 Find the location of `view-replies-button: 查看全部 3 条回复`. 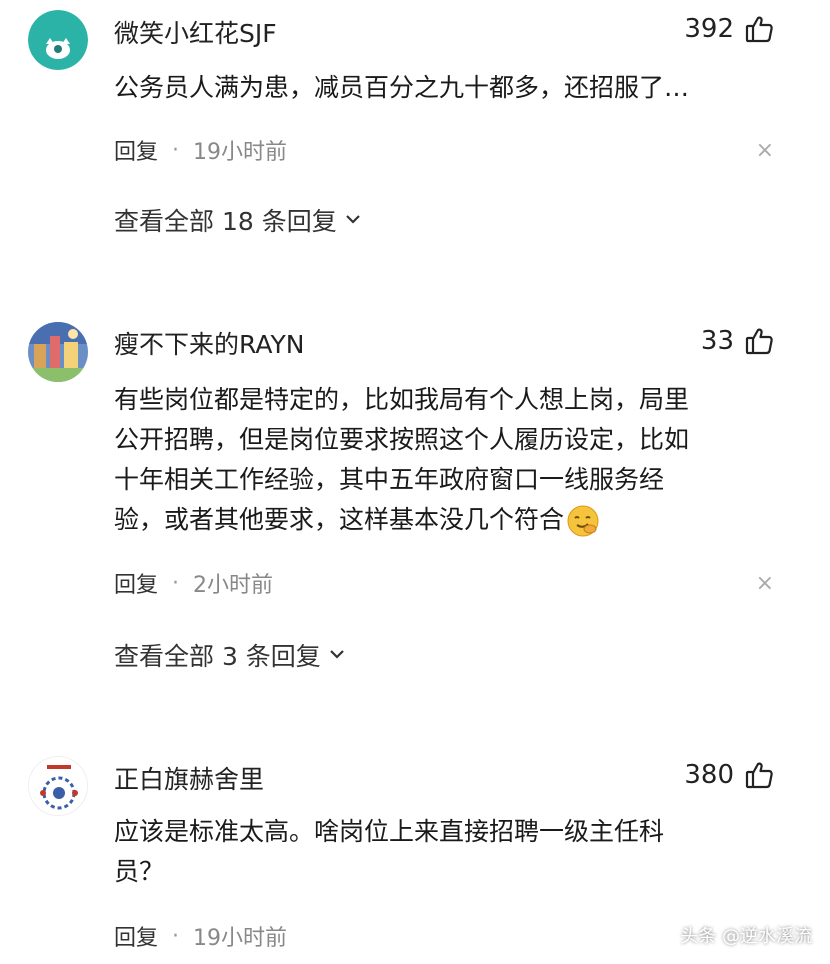

view-replies-button: 查看全部 3 条回复 is located at coordinates (230, 655).